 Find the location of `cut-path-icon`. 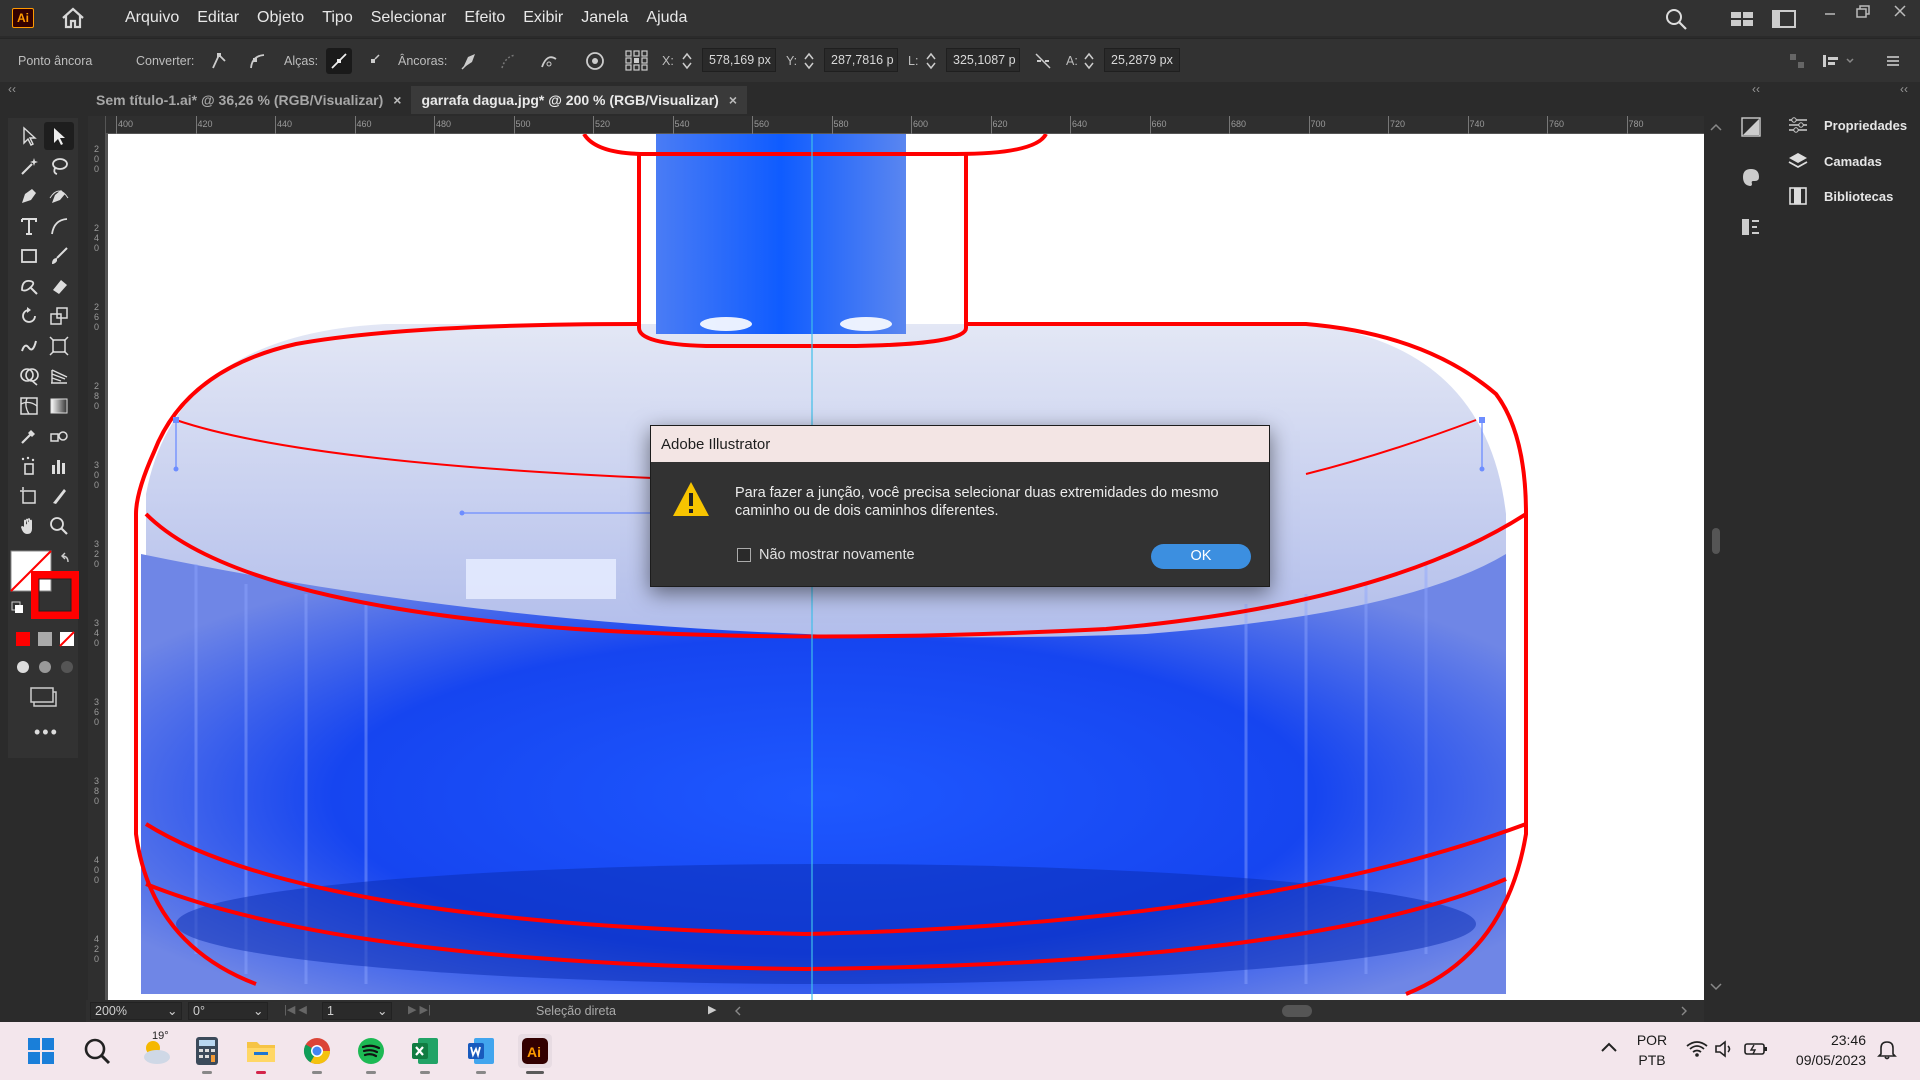

cut-path-icon is located at coordinates (549, 61).